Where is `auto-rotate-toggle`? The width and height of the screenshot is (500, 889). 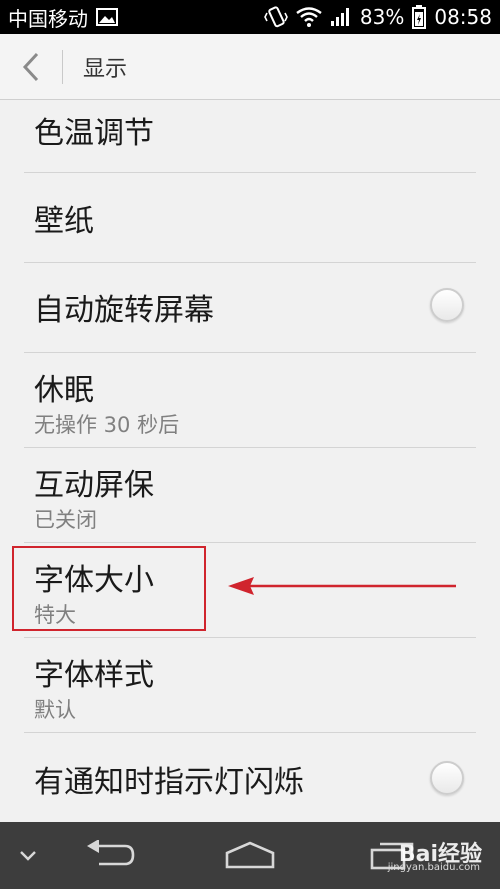 auto-rotate-toggle is located at coordinates (447, 305).